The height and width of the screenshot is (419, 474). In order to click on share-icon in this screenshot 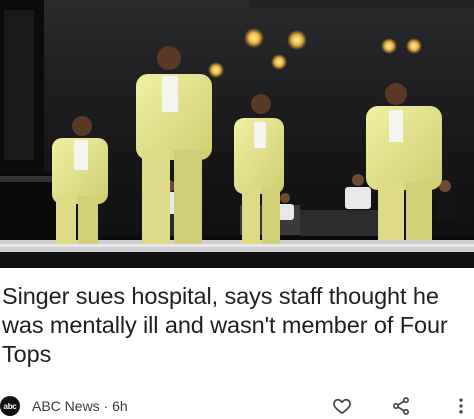, I will do `click(401, 406)`.